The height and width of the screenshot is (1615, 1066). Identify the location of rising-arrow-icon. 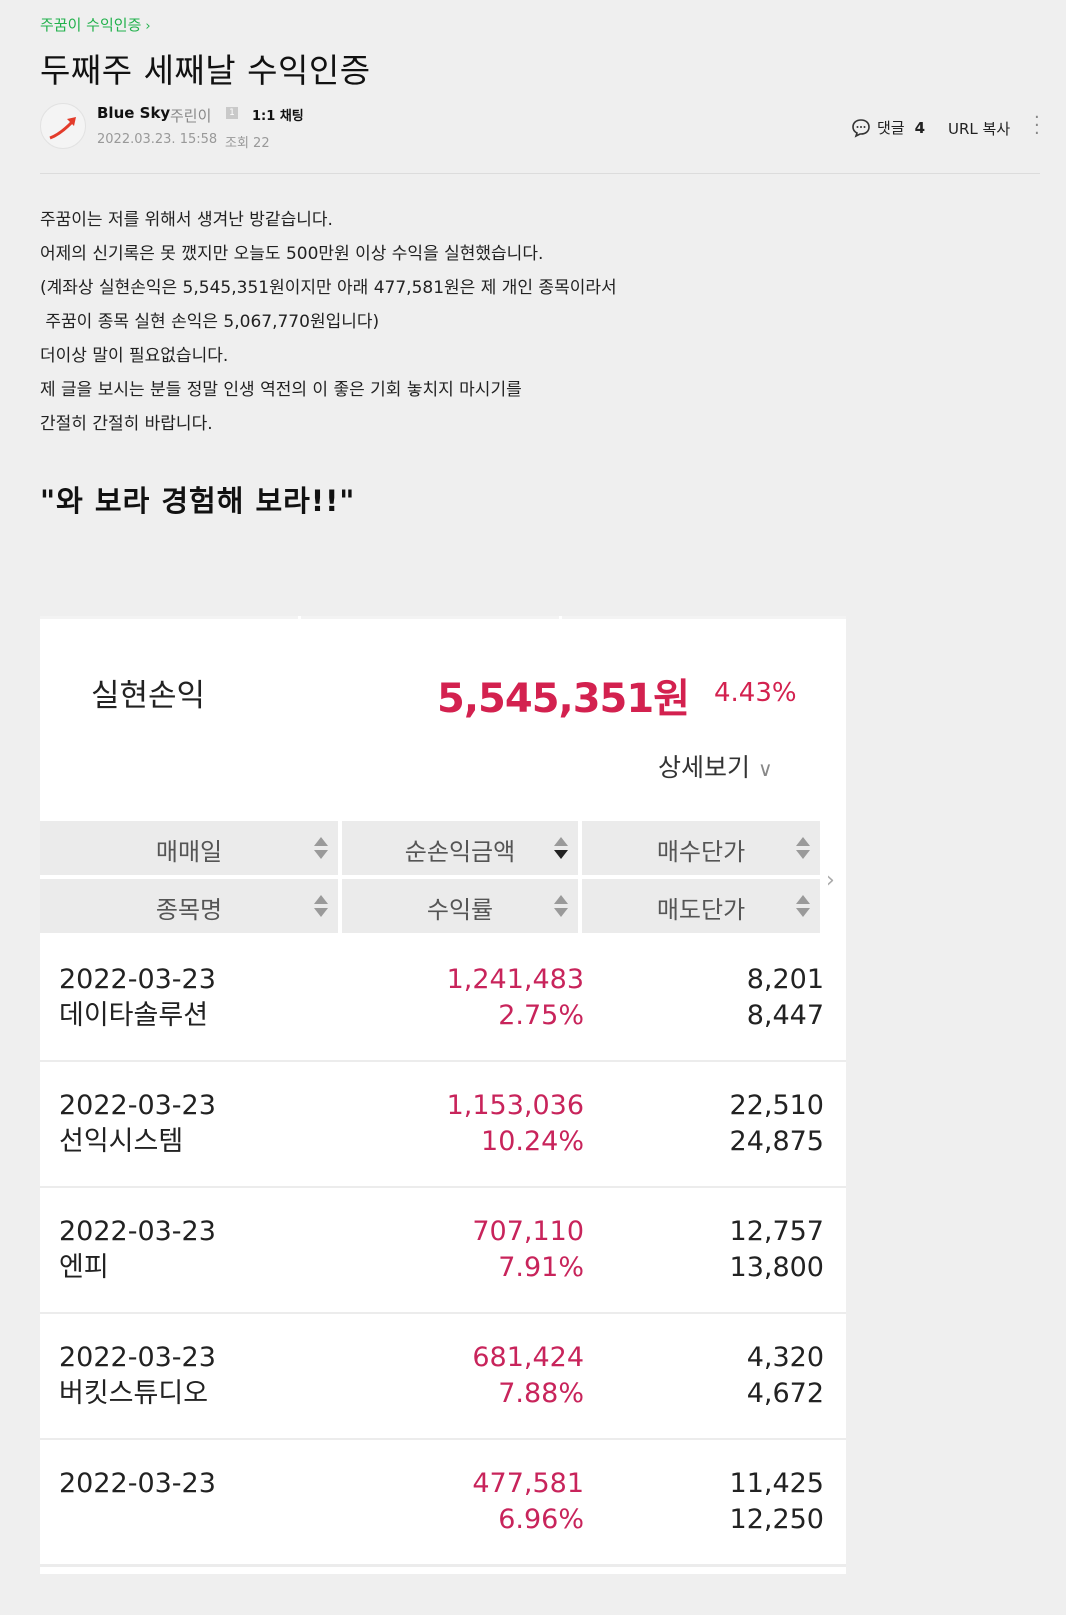
(62, 128).